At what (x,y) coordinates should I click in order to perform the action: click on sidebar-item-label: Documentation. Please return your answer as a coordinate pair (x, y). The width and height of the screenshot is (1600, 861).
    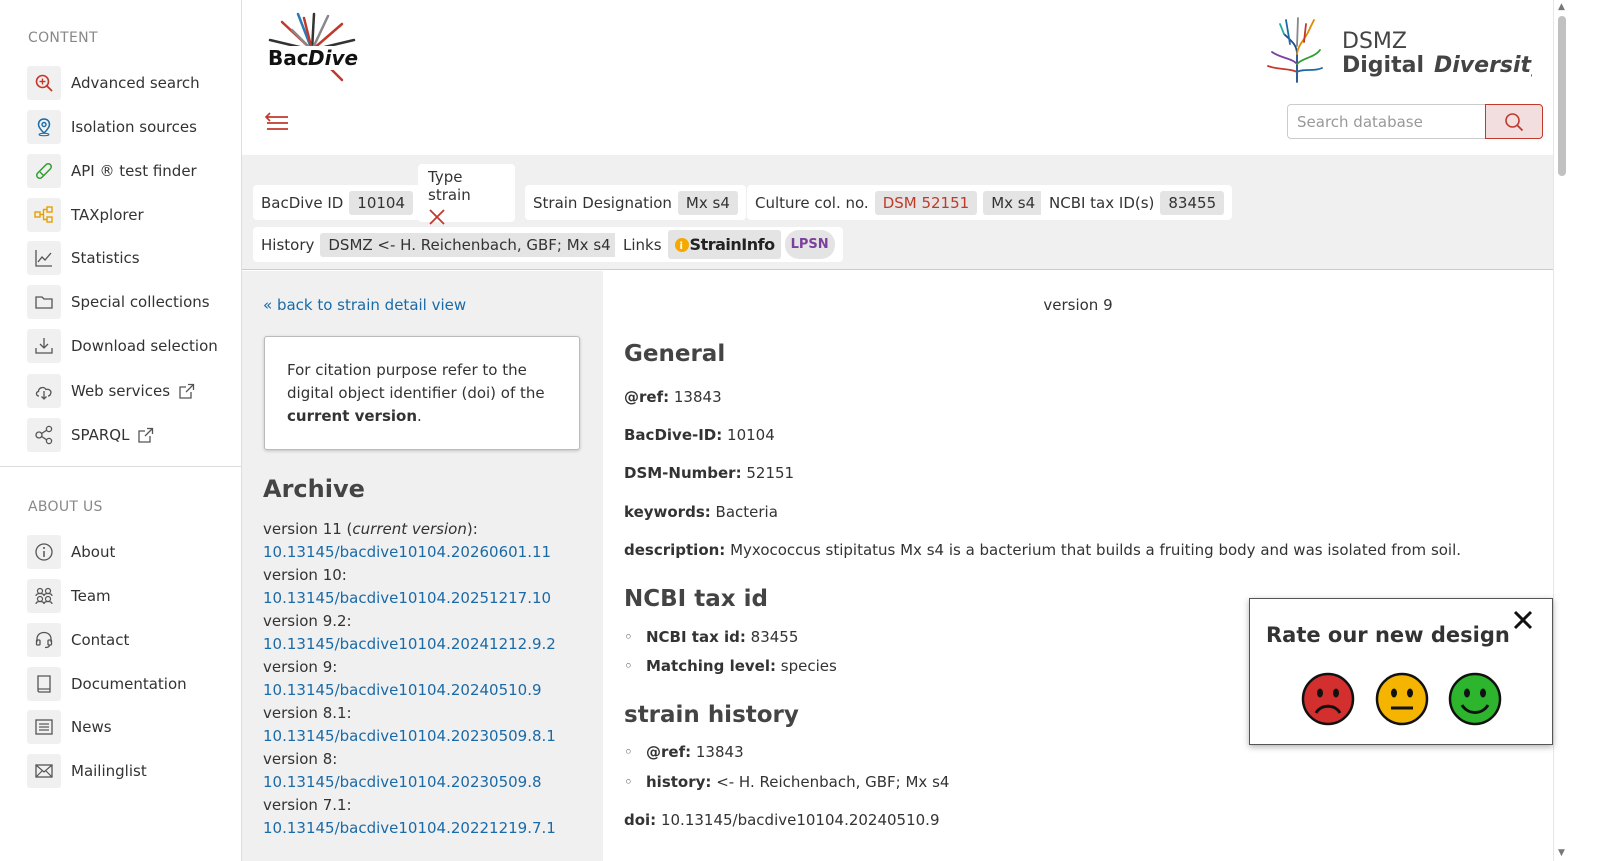
    Looking at the image, I should click on (129, 684).